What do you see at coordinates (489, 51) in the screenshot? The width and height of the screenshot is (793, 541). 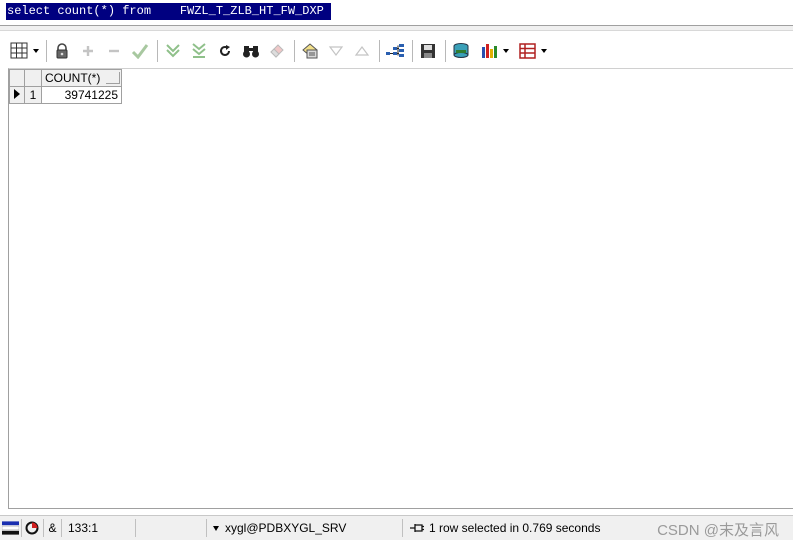 I see `chart-icon` at bounding box center [489, 51].